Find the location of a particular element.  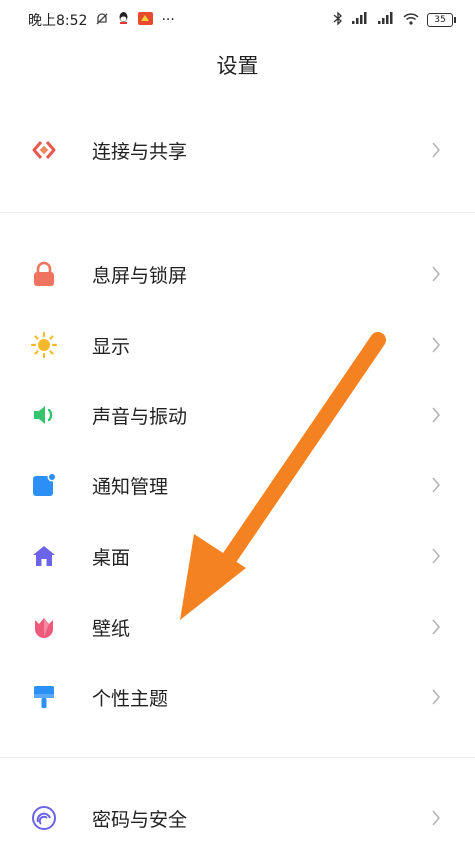

speaker-icon is located at coordinates (44, 415).